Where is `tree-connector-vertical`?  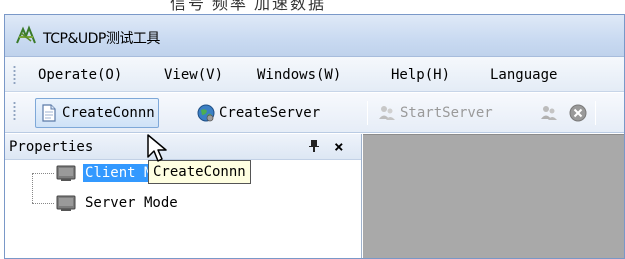
tree-connector-vertical is located at coordinates (32, 188).